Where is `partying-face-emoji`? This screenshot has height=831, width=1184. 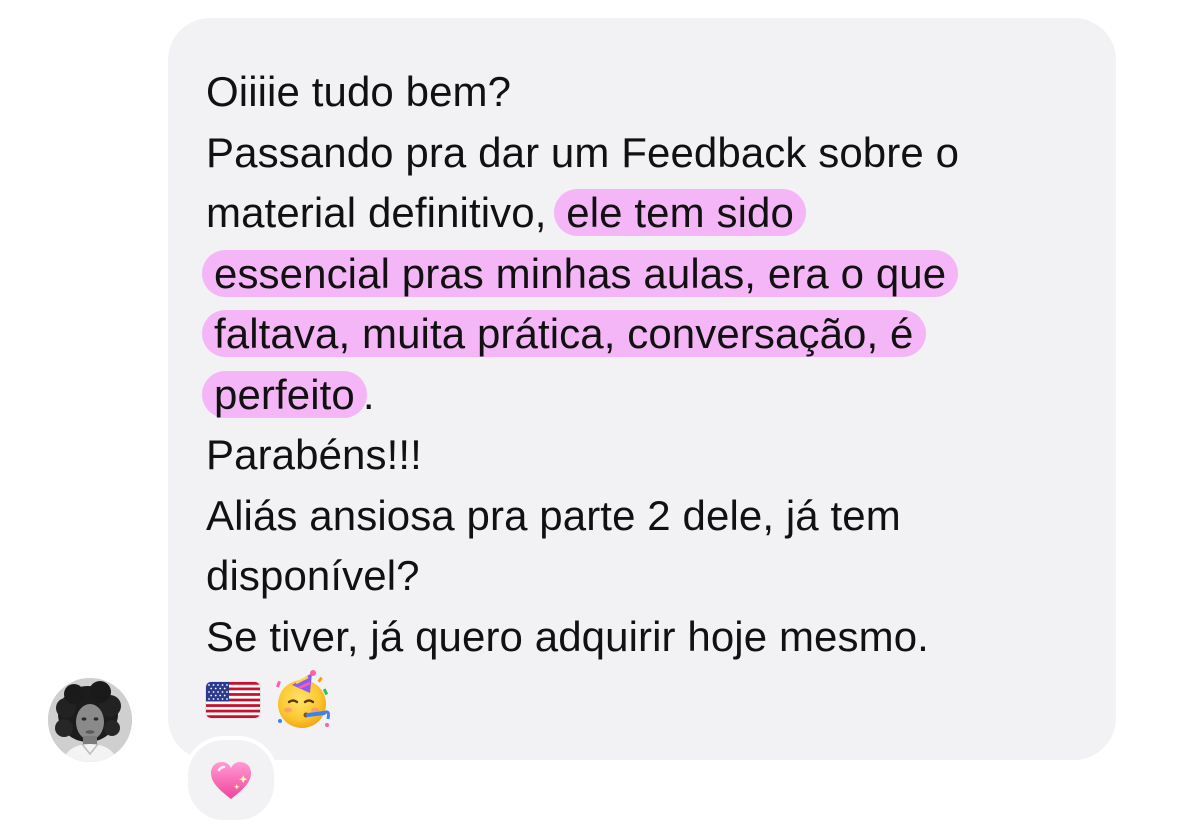
partying-face-emoji is located at coordinates (303, 700).